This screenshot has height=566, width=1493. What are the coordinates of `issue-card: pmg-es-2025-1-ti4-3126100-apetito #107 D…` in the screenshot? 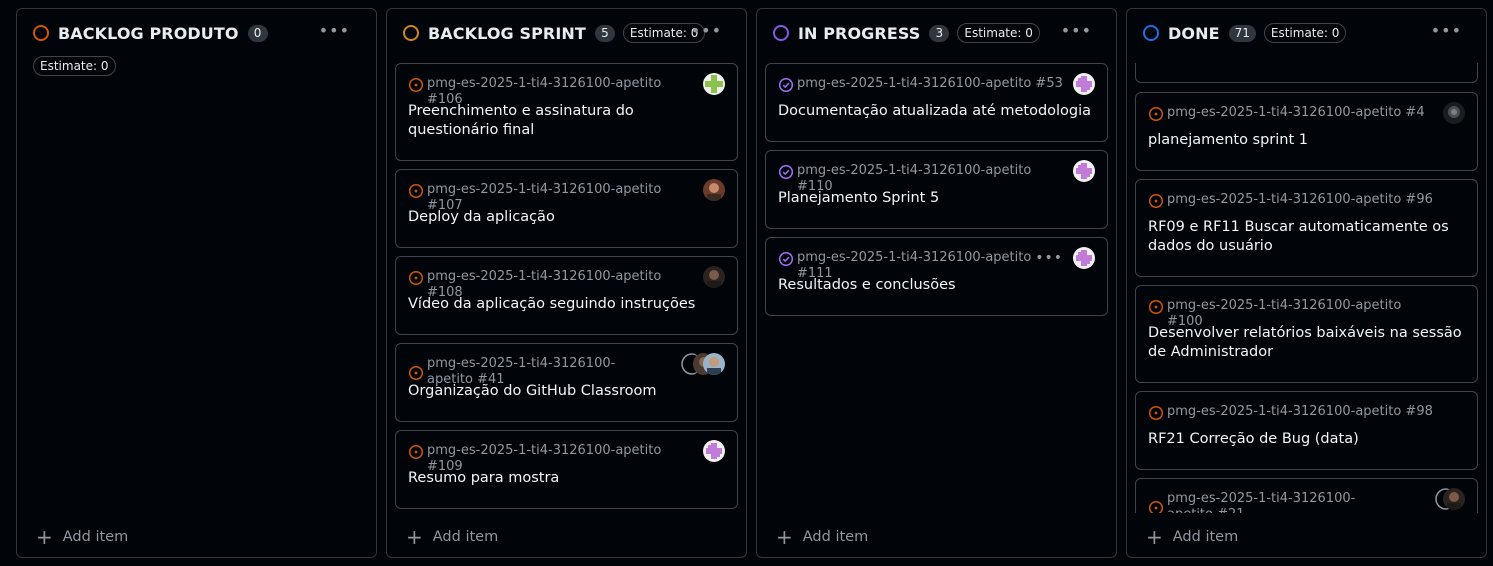 It's located at (566, 208).